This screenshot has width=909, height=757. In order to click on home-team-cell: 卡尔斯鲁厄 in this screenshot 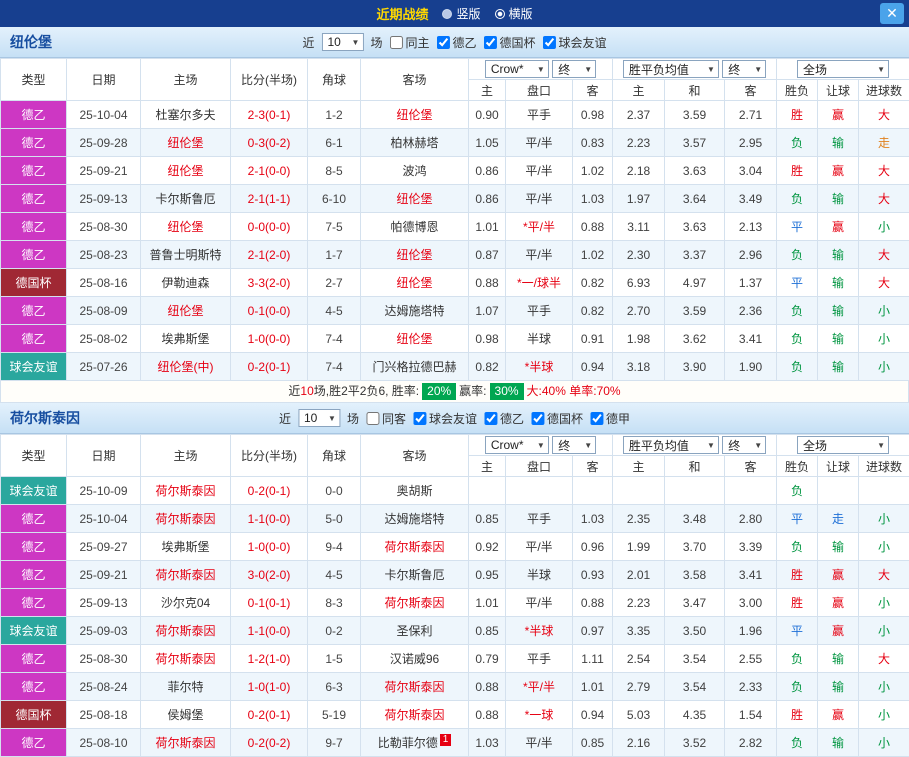, I will do `click(186, 199)`.